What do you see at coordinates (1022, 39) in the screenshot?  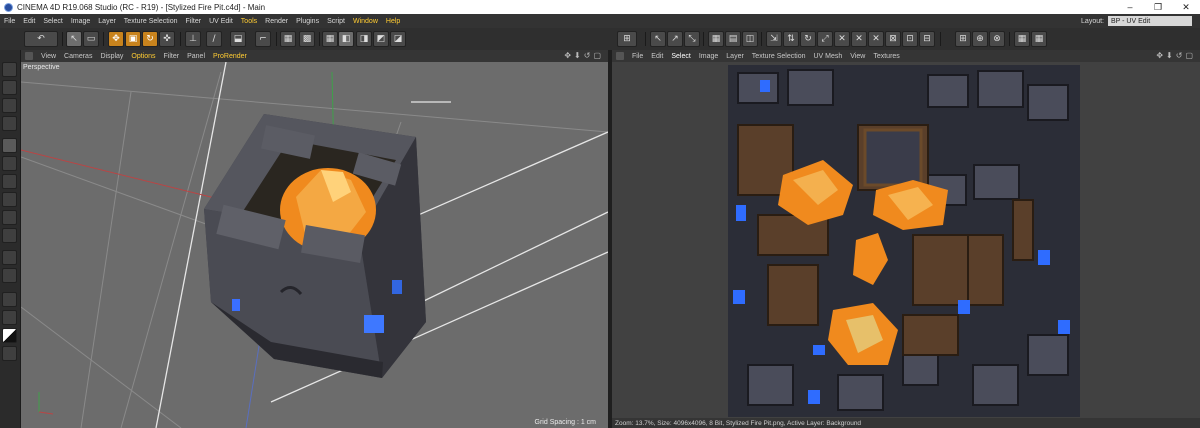 I see `uv-checker-icon: ▦` at bounding box center [1022, 39].